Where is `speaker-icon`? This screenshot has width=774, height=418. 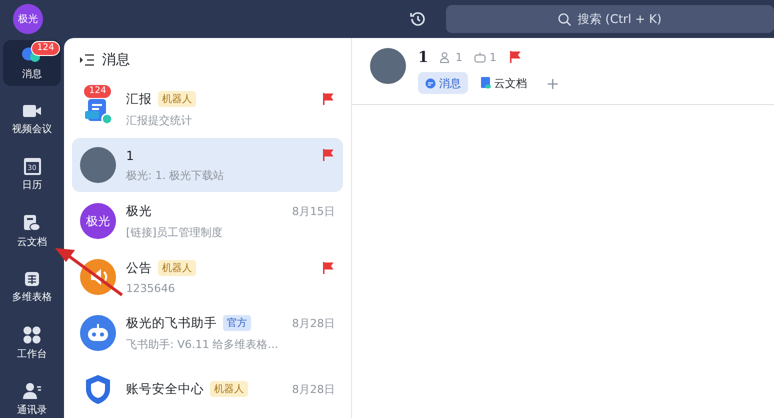
speaker-icon is located at coordinates (98, 277).